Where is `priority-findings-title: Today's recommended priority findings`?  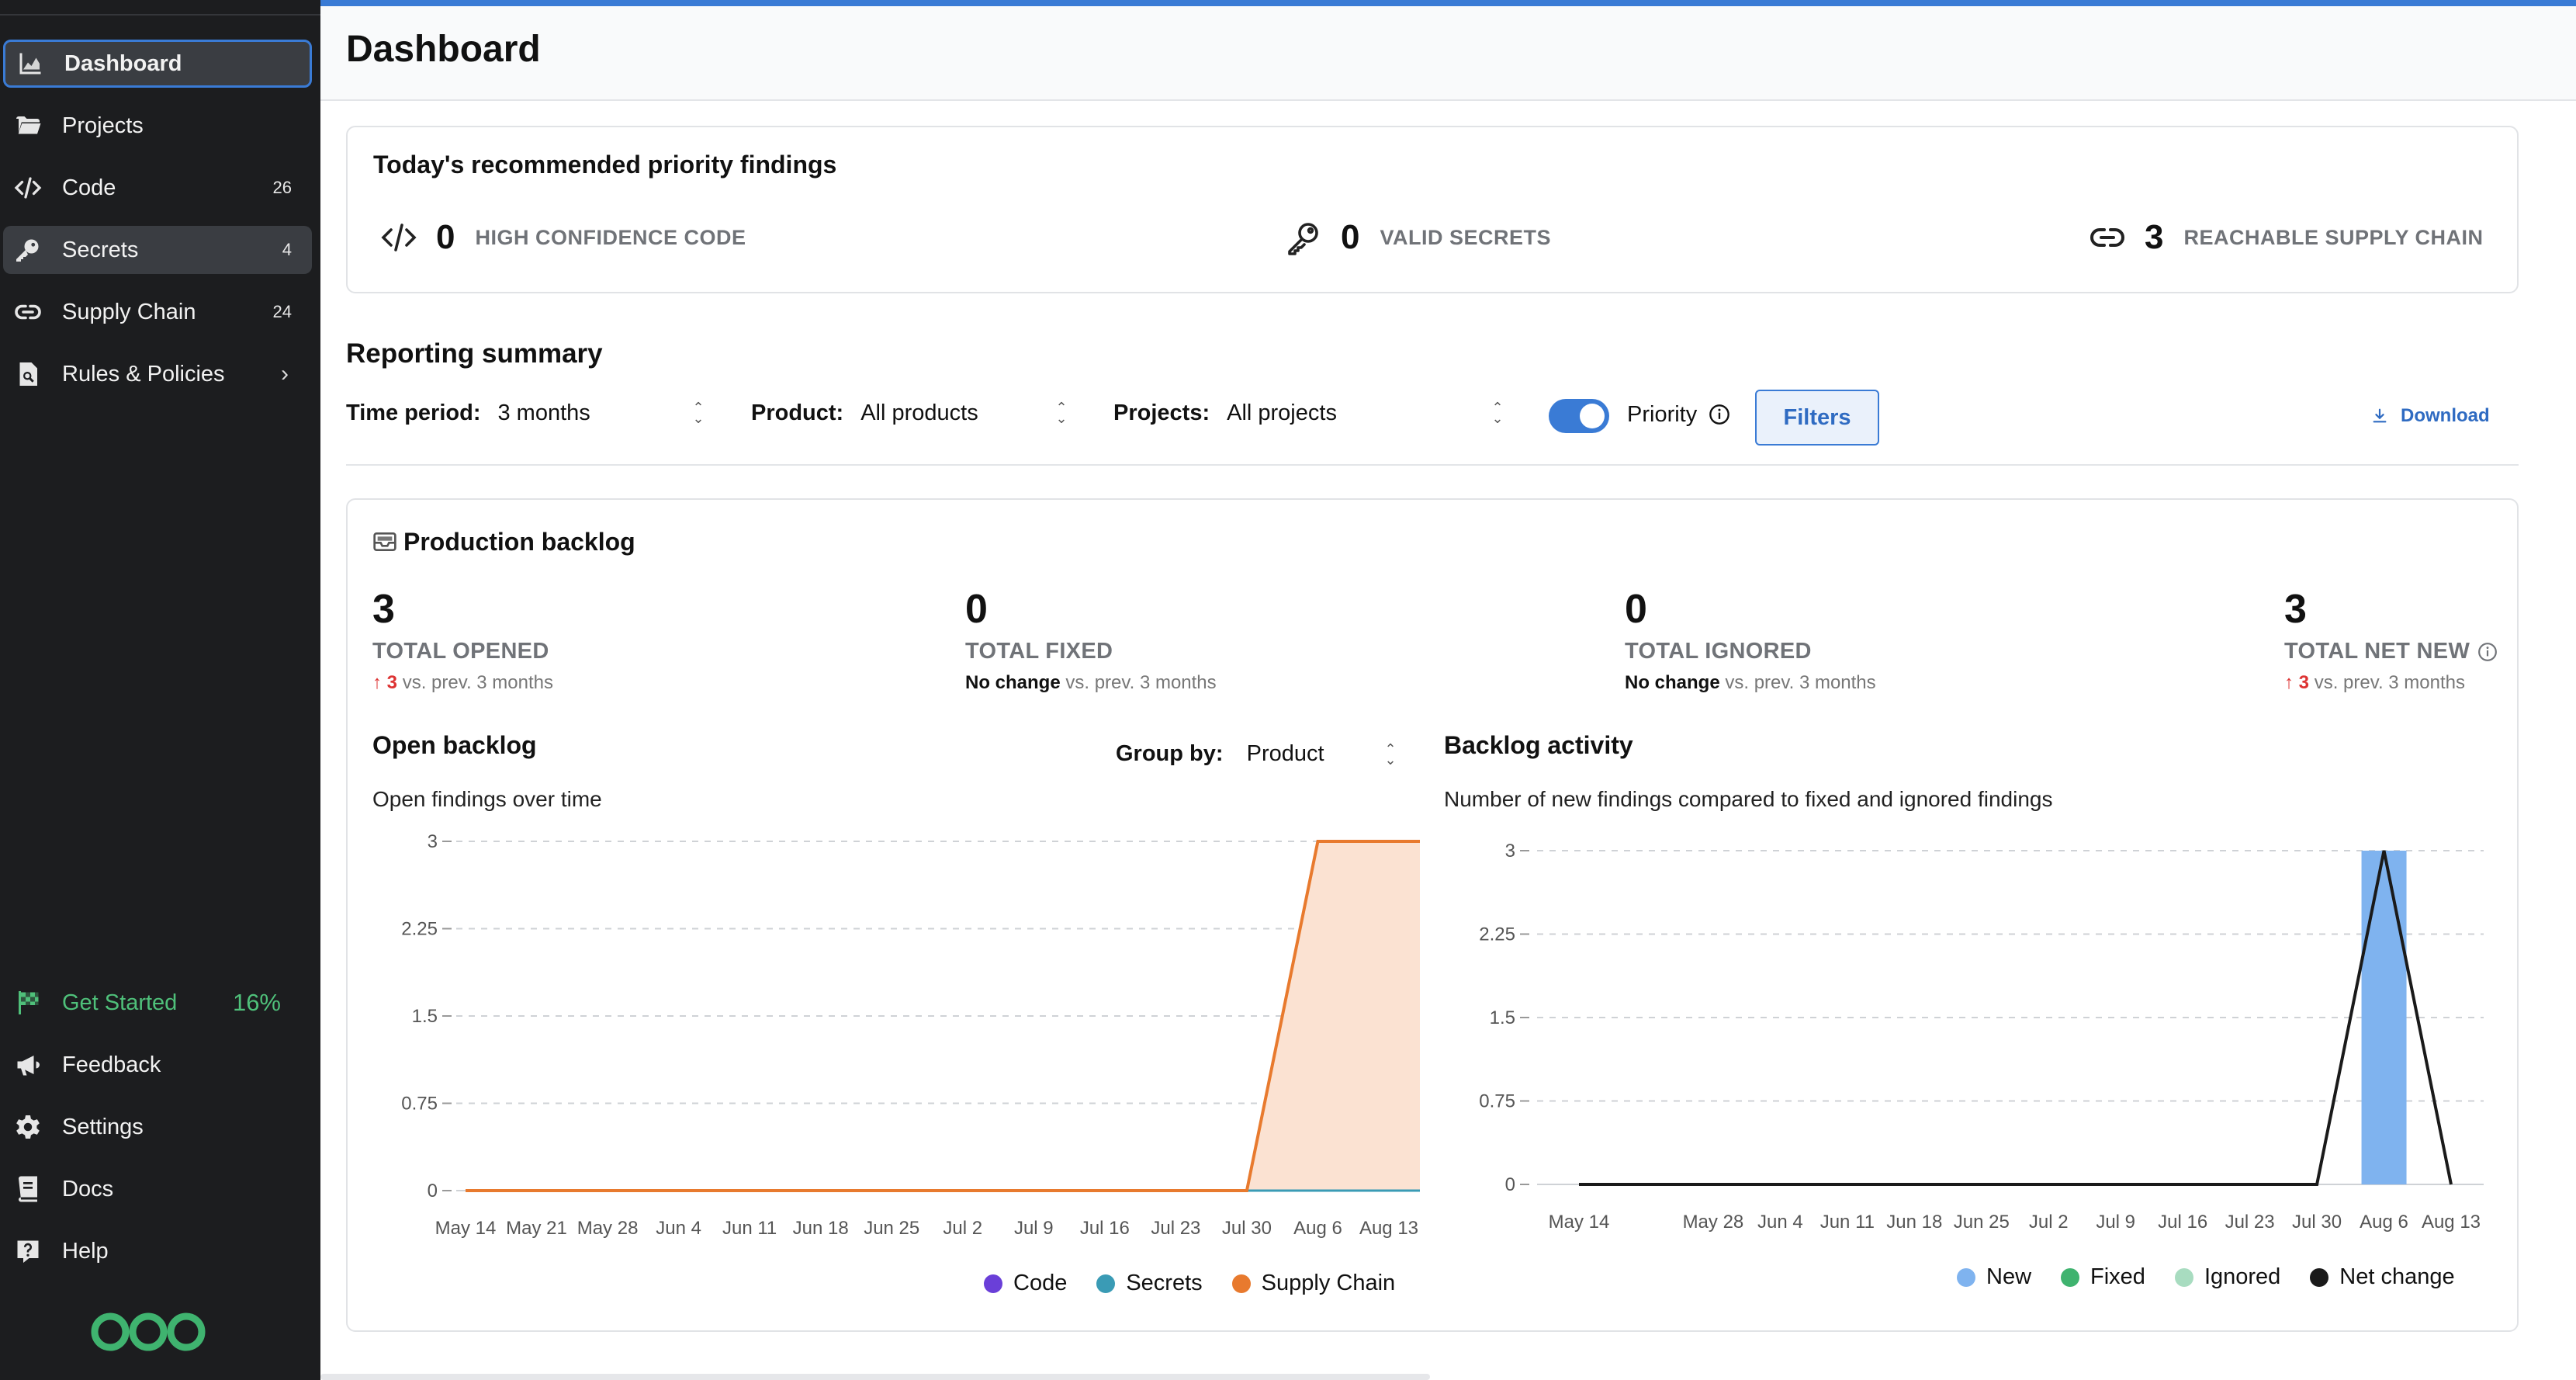 priority-findings-title: Today's recommended priority findings is located at coordinates (605, 165).